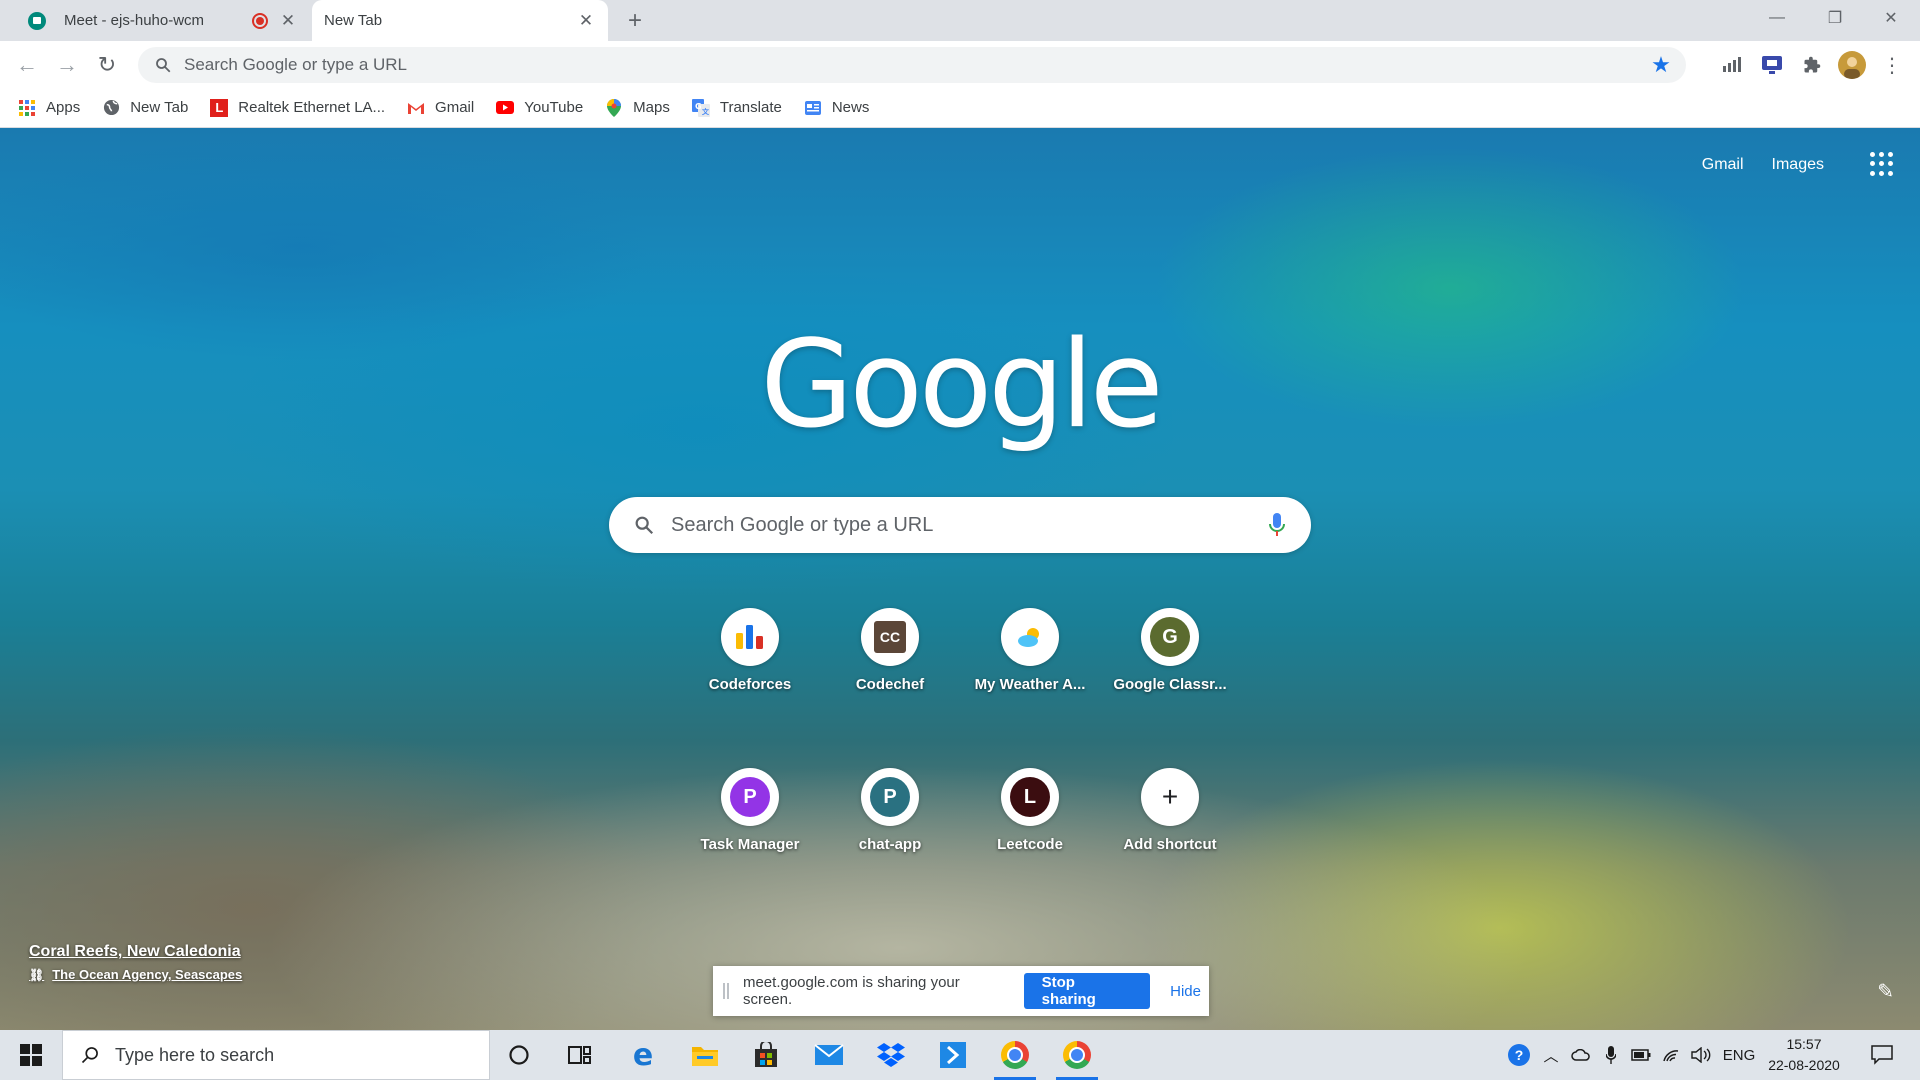 The height and width of the screenshot is (1080, 1920). I want to click on clock-time: 15:57, so click(1804, 1044).